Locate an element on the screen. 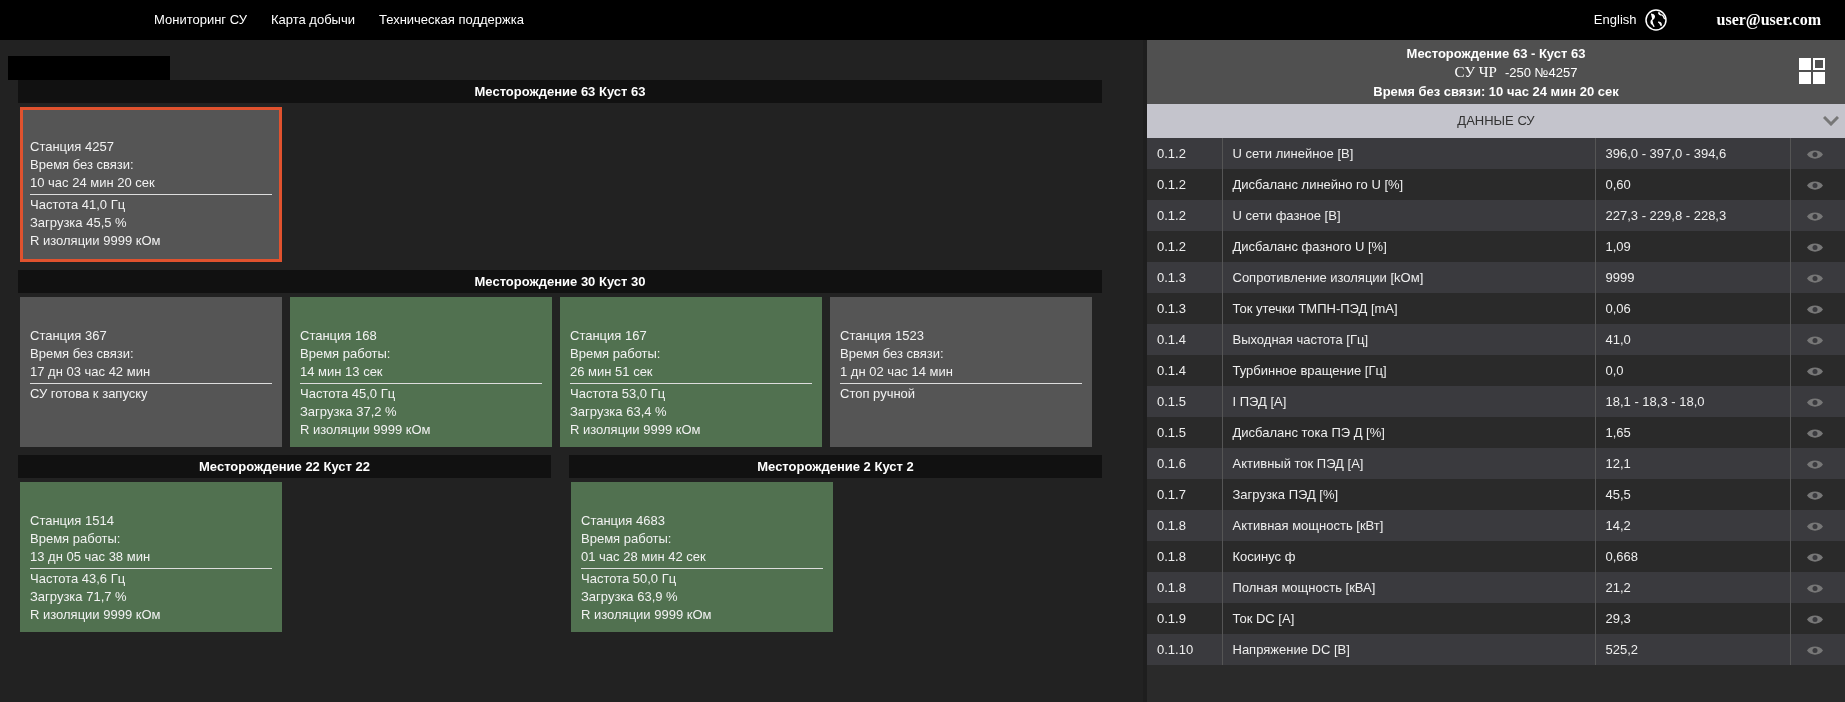 Image resolution: width=1845 pixels, height=702 pixels. station-card: Станция 168 Время работы: 14 мин 13 сек Частота 45,0 Гц Загрузка 37,2 % R изоляции 9999 кОм is located at coordinates (421, 372).